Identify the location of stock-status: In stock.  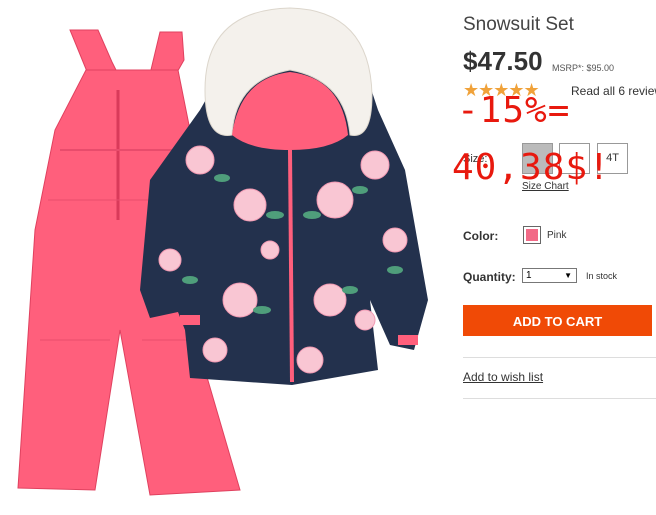
(602, 276).